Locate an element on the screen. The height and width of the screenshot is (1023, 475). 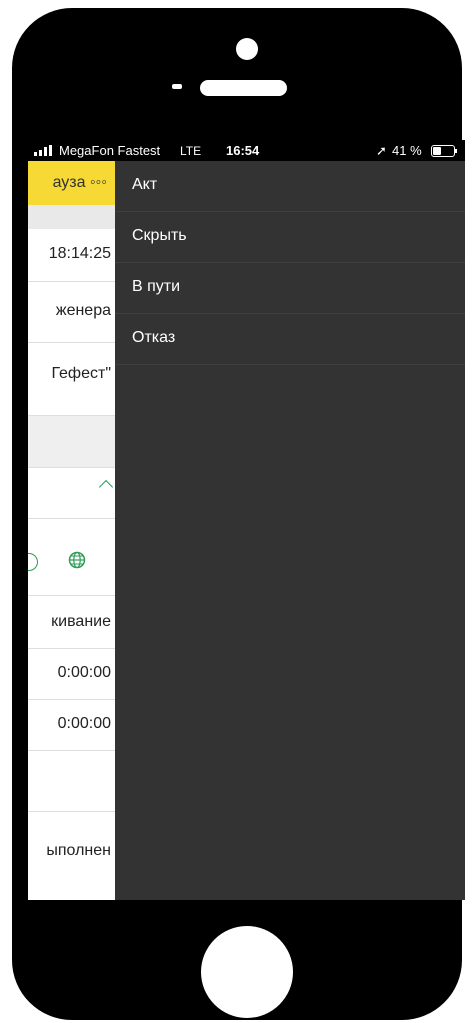
field-value: женера is located at coordinates (83, 310).